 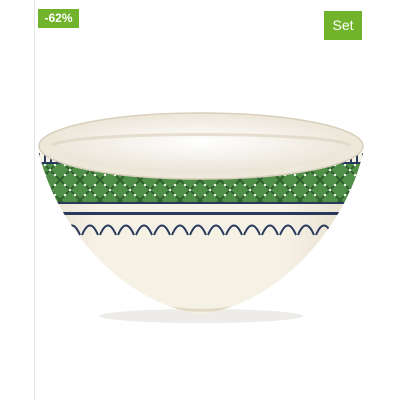 I want to click on discount-badge: -62%, so click(x=58, y=18).